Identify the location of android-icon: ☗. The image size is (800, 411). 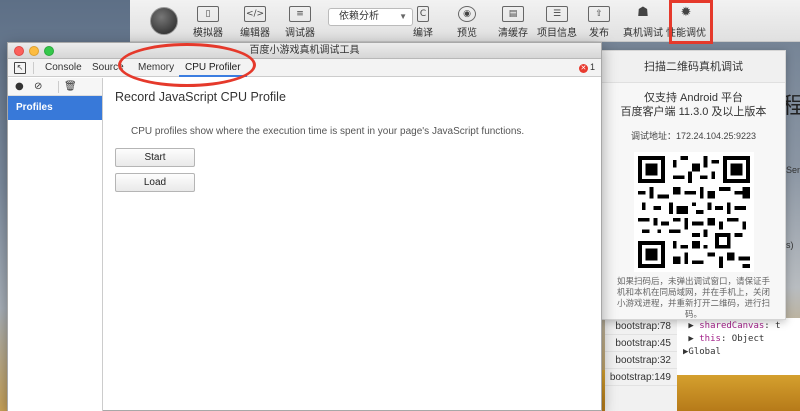
(643, 12).